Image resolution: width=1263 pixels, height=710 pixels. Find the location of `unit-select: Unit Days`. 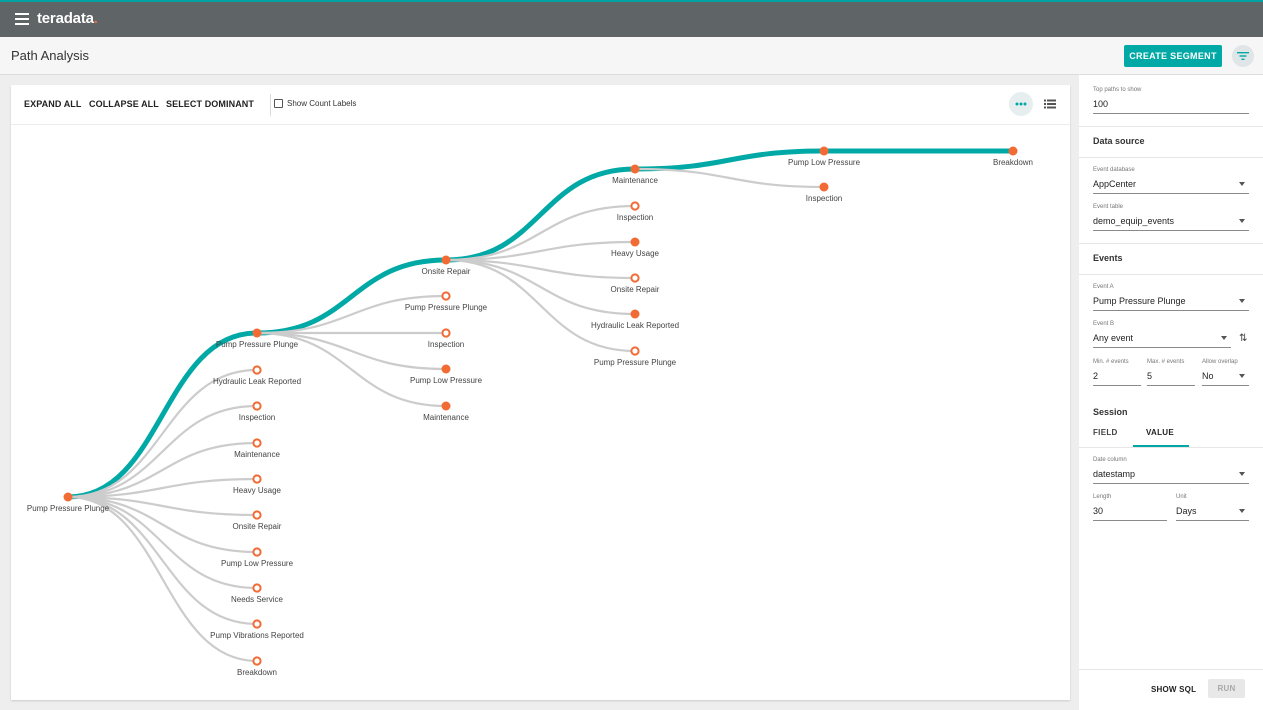

unit-select: Unit Days is located at coordinates (1212, 508).